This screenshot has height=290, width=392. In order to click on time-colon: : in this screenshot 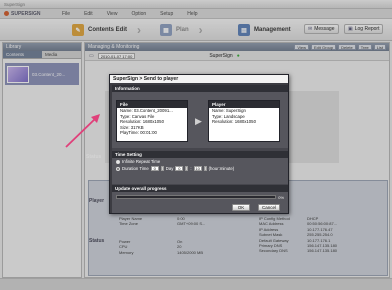, I will do `click(191, 168)`.